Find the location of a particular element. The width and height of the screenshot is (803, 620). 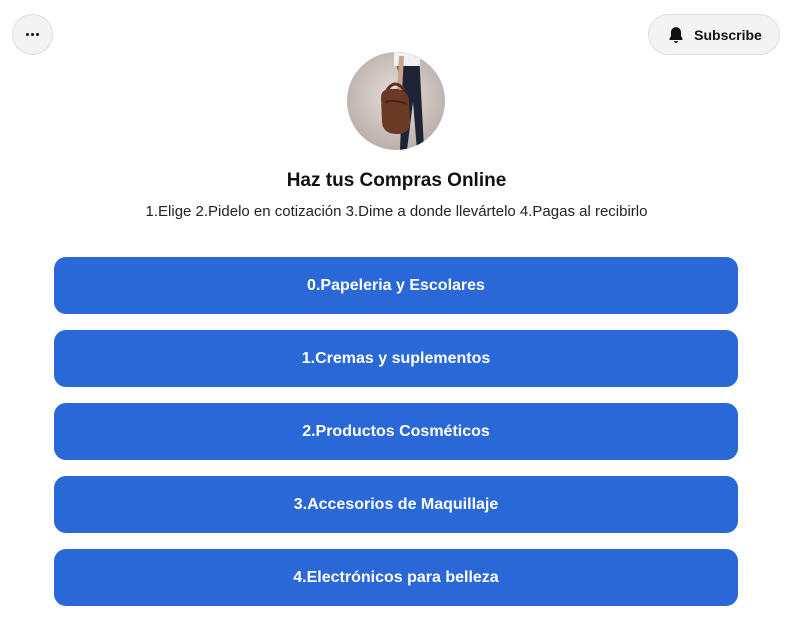

link-button-electronicos: 4.Electrónicos para belleza is located at coordinates (396, 577).